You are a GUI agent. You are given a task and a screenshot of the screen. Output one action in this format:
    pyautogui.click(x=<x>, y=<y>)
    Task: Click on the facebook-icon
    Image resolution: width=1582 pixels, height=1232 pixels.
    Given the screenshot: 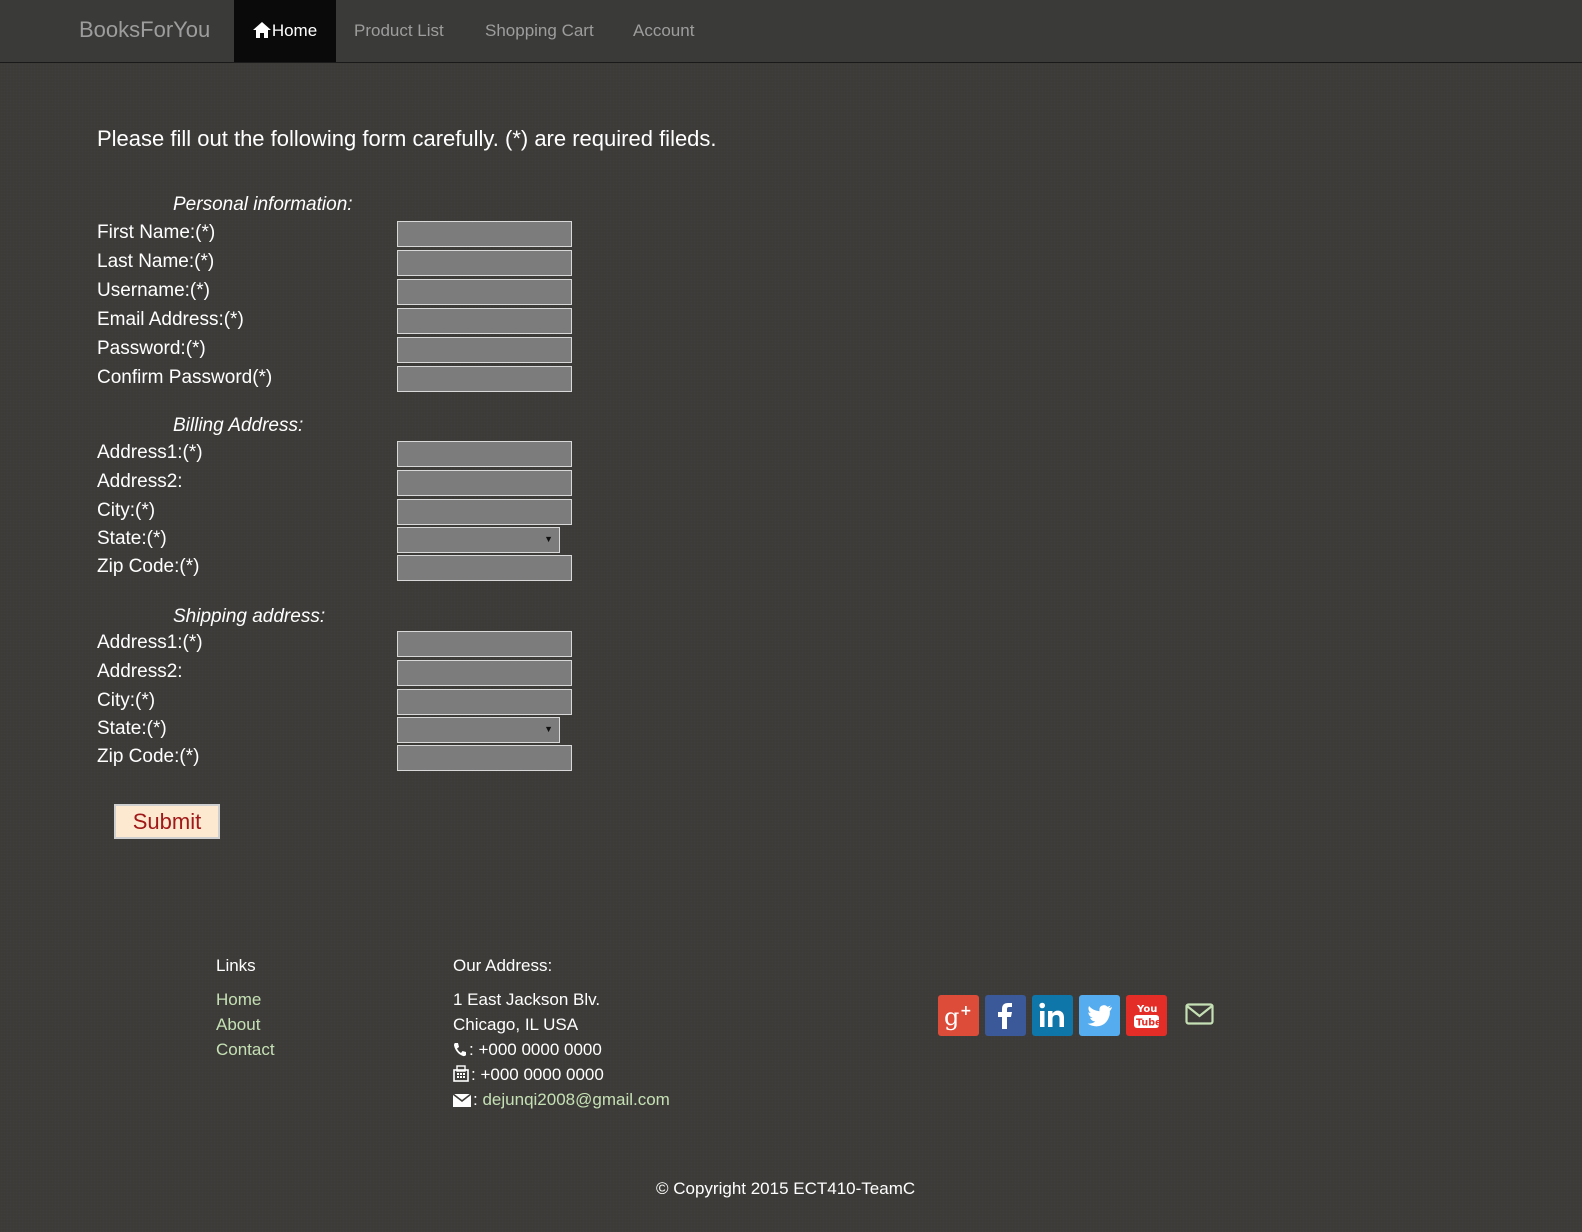 What is the action you would take?
    pyautogui.click(x=1005, y=1015)
    